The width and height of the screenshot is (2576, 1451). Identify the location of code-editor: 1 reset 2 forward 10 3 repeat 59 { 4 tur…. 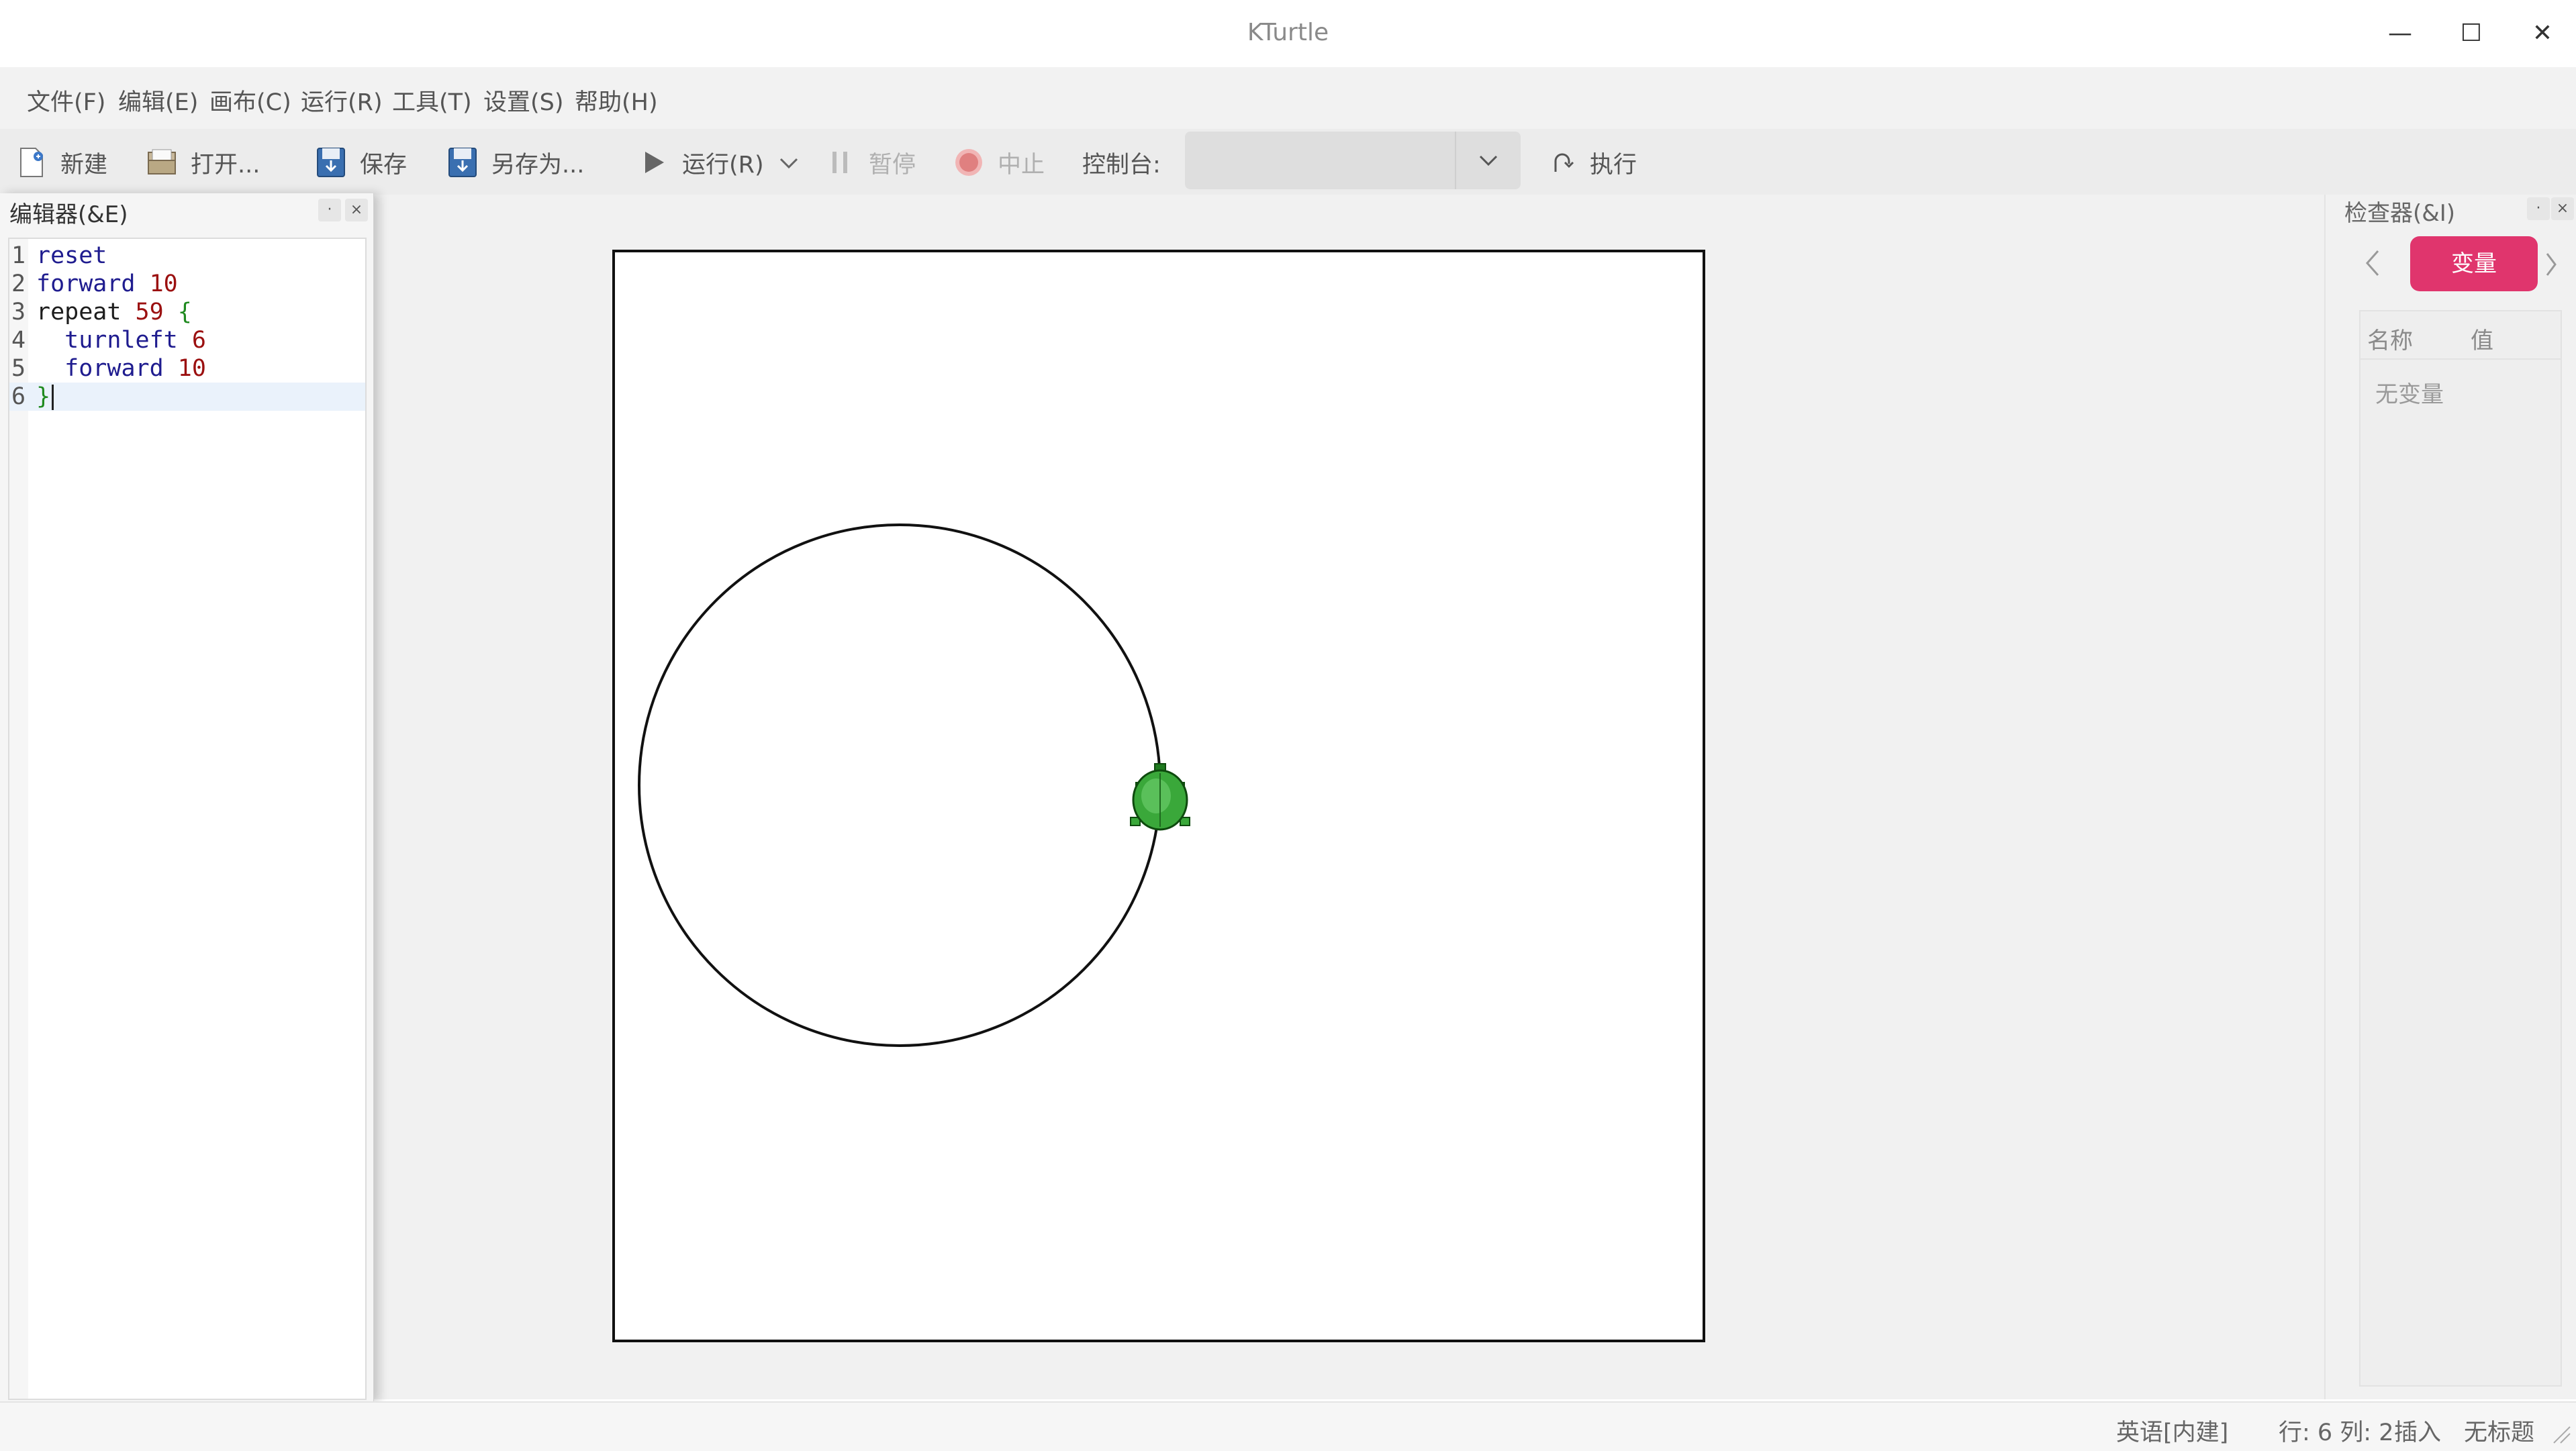
(187, 819).